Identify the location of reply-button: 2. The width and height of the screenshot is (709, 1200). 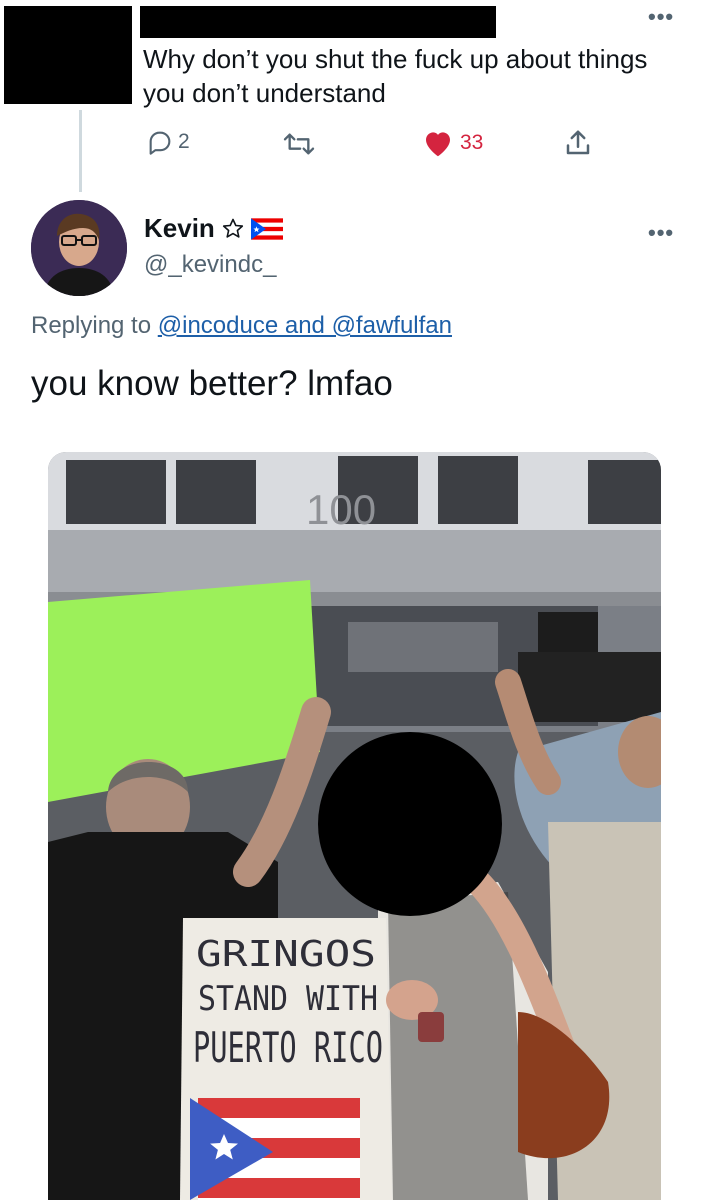
(168, 142).